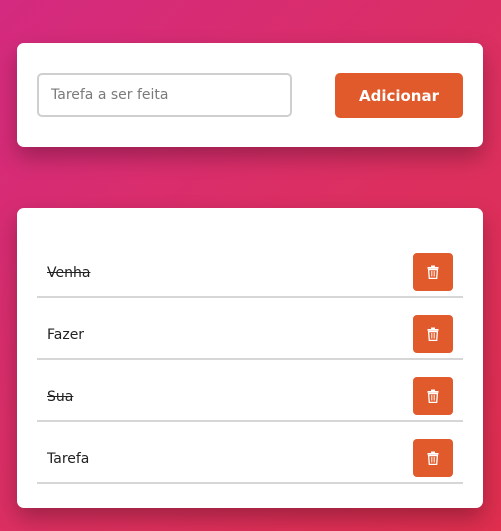  I want to click on task-text: Tarefa, so click(68, 459).